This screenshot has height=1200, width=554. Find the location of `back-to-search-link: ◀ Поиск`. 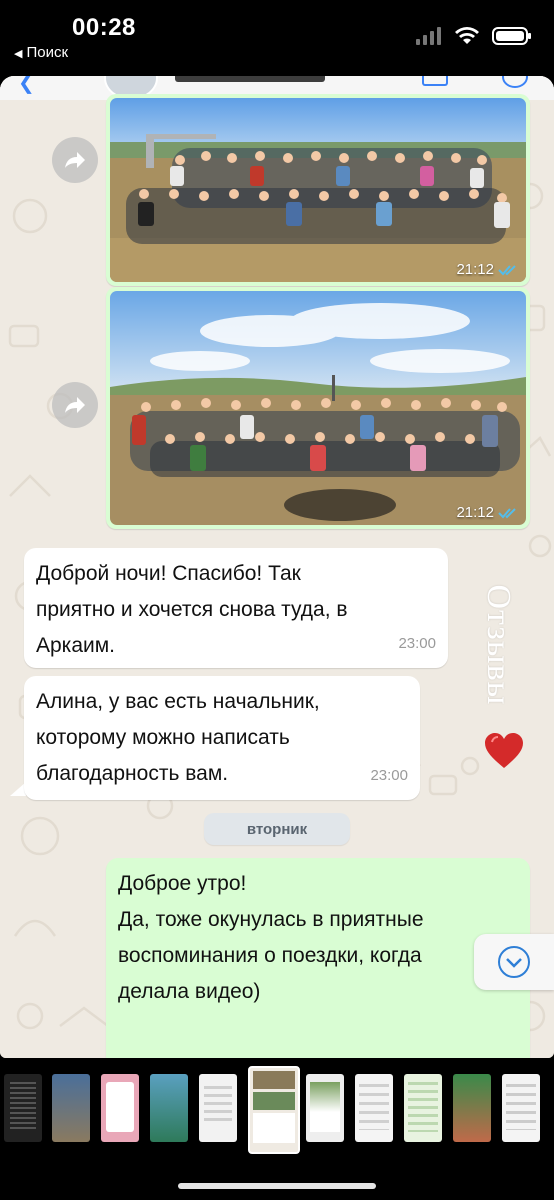

back-to-search-link: ◀ Поиск is located at coordinates (41, 52).